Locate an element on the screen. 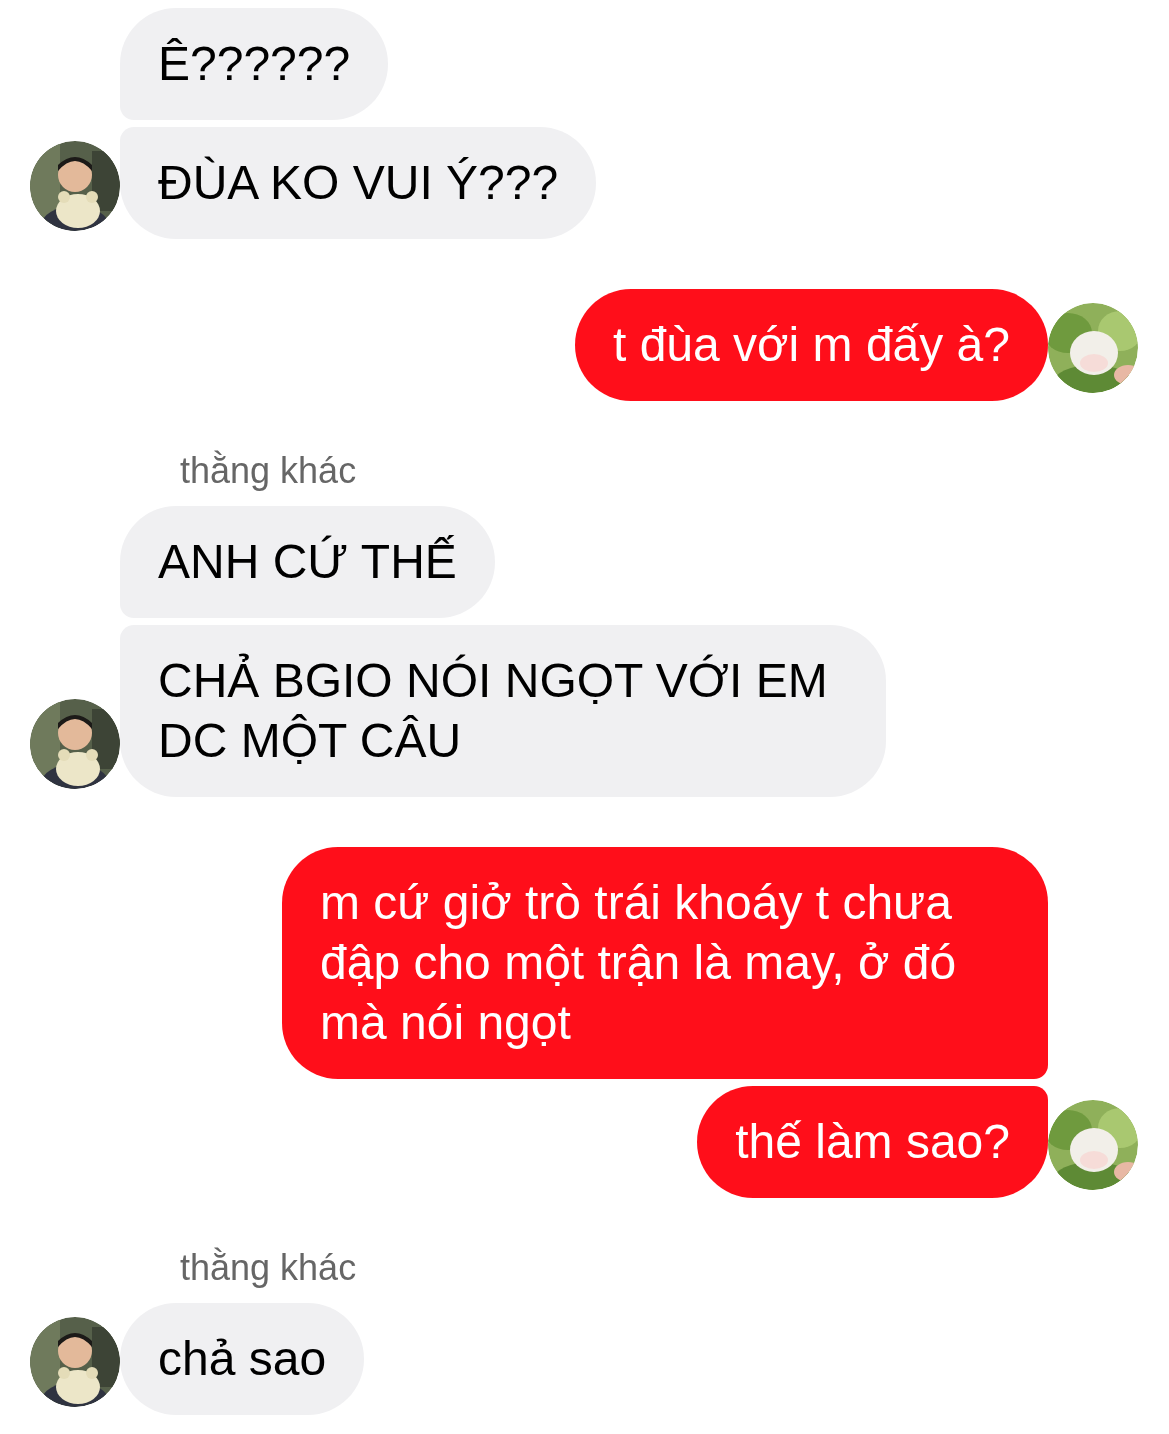 This screenshot has height=1434, width=1169. message-bubble: chả sao is located at coordinates (242, 1359).